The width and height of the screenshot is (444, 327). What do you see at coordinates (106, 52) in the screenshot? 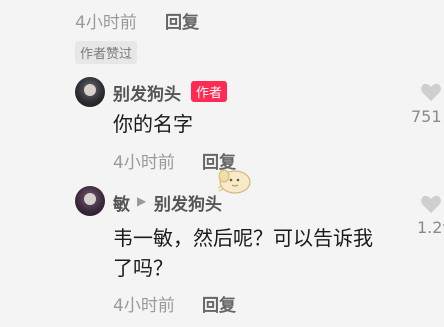
I see `author-liked-badge: 作者赞过` at bounding box center [106, 52].